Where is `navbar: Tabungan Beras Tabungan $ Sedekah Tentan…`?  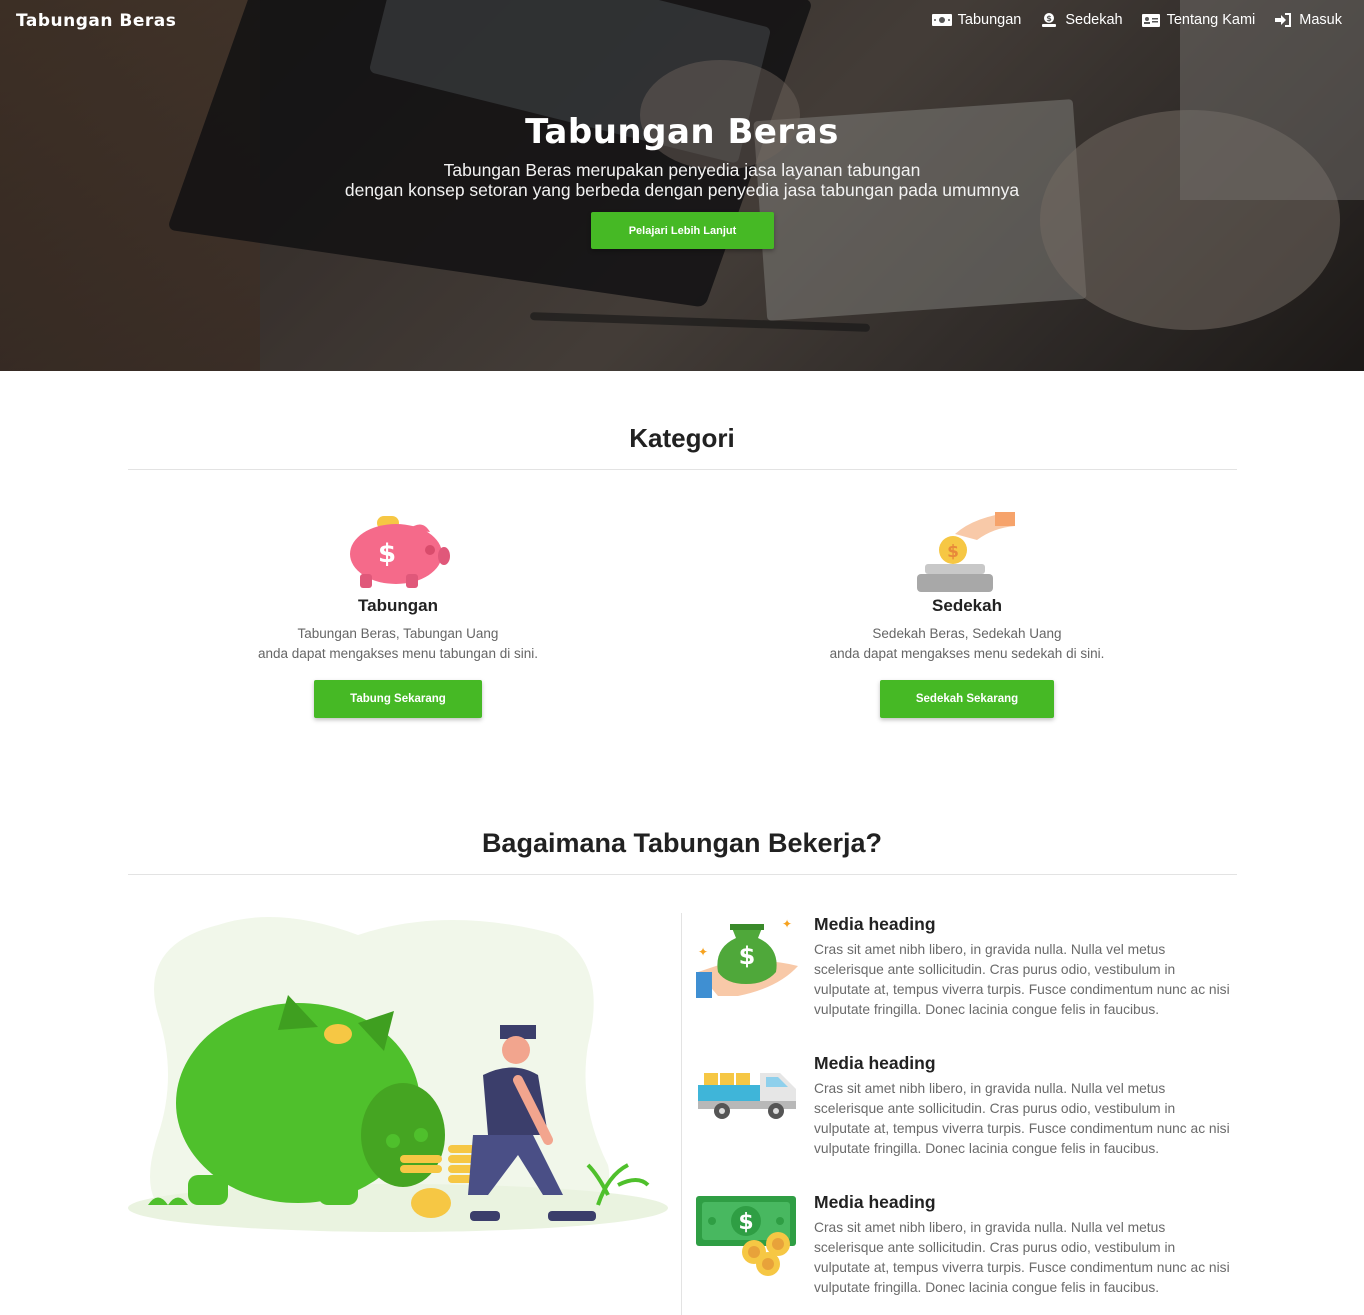
navbar: Tabungan Beras Tabungan $ Sedekah Tentan… is located at coordinates (682, 22).